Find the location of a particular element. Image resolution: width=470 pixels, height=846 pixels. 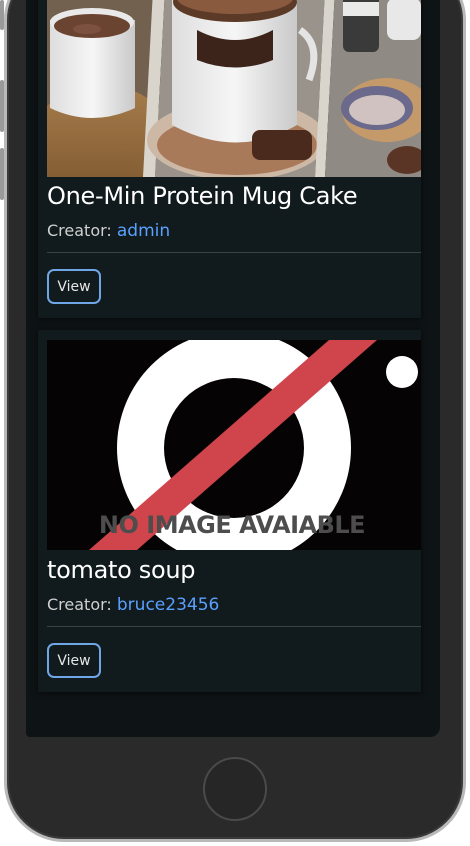

recipe-title: One-Min Protein Mug Cake is located at coordinates (202, 196).